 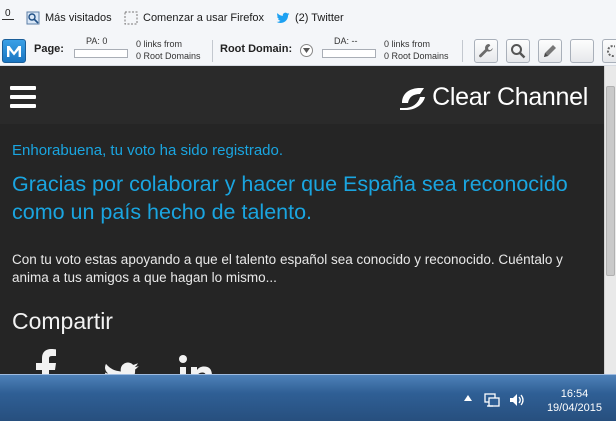 I want to click on domain-authority-label: DA: --, so click(x=346, y=41).